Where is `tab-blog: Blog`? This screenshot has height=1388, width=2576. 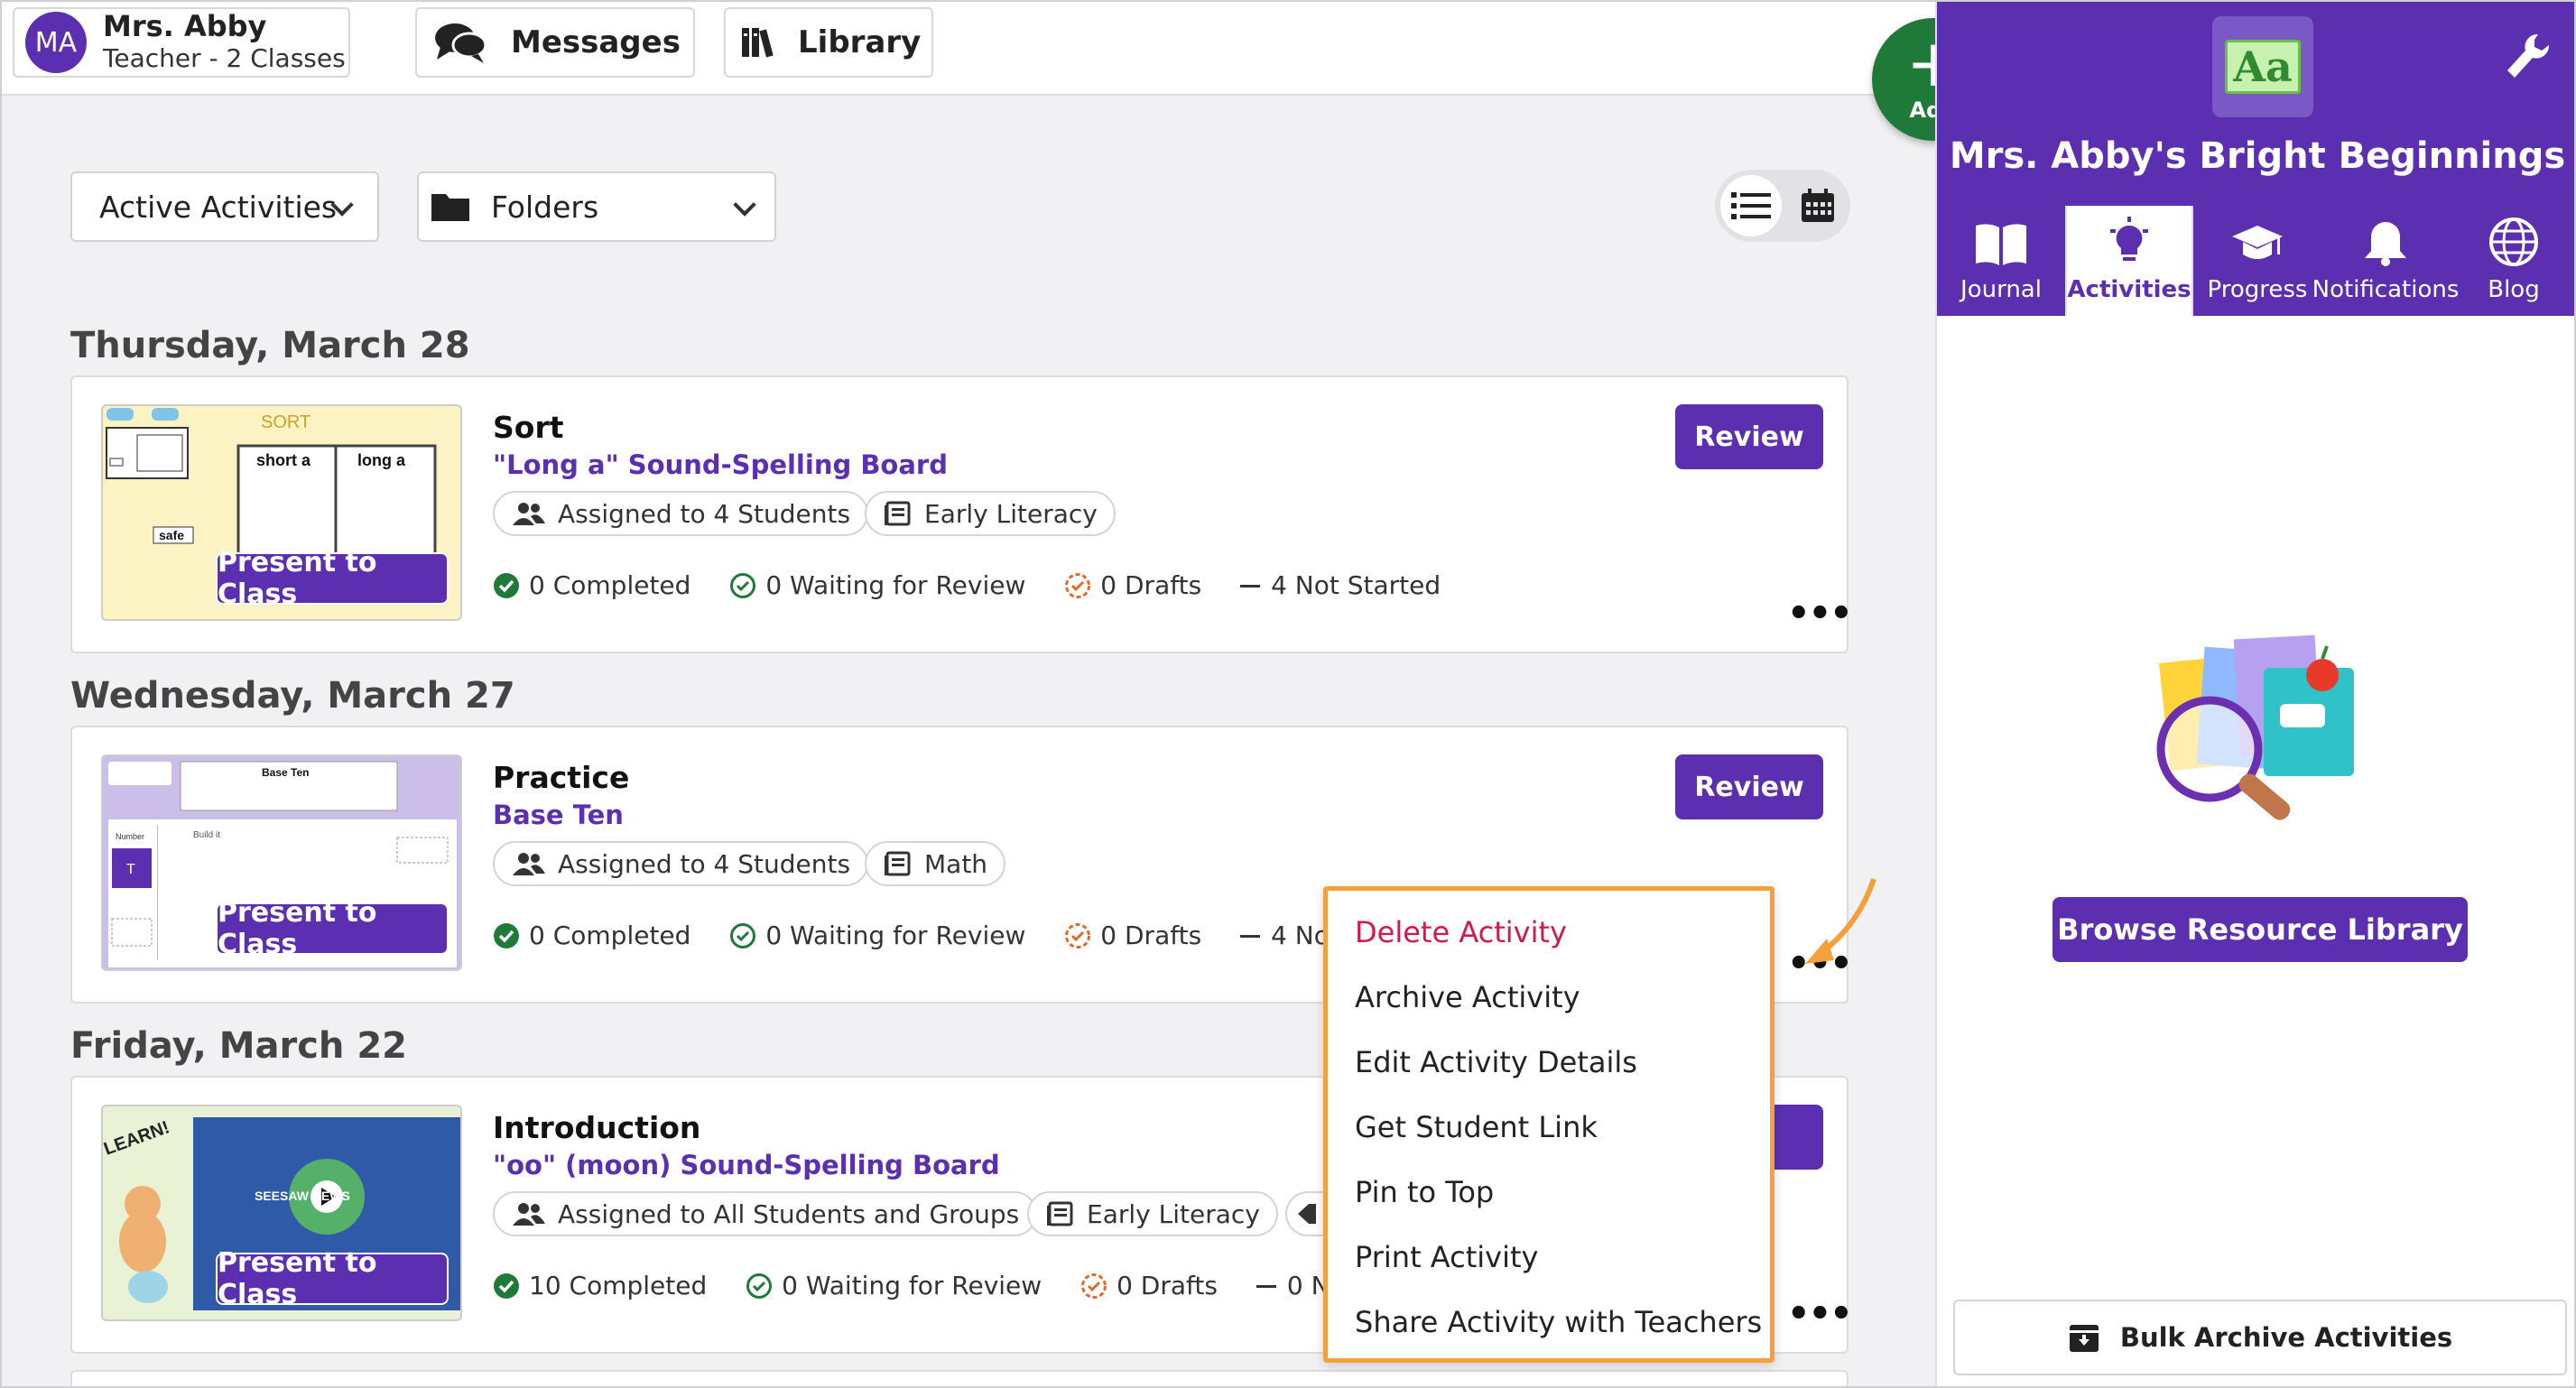
tab-blog: Blog is located at coordinates (2513, 261).